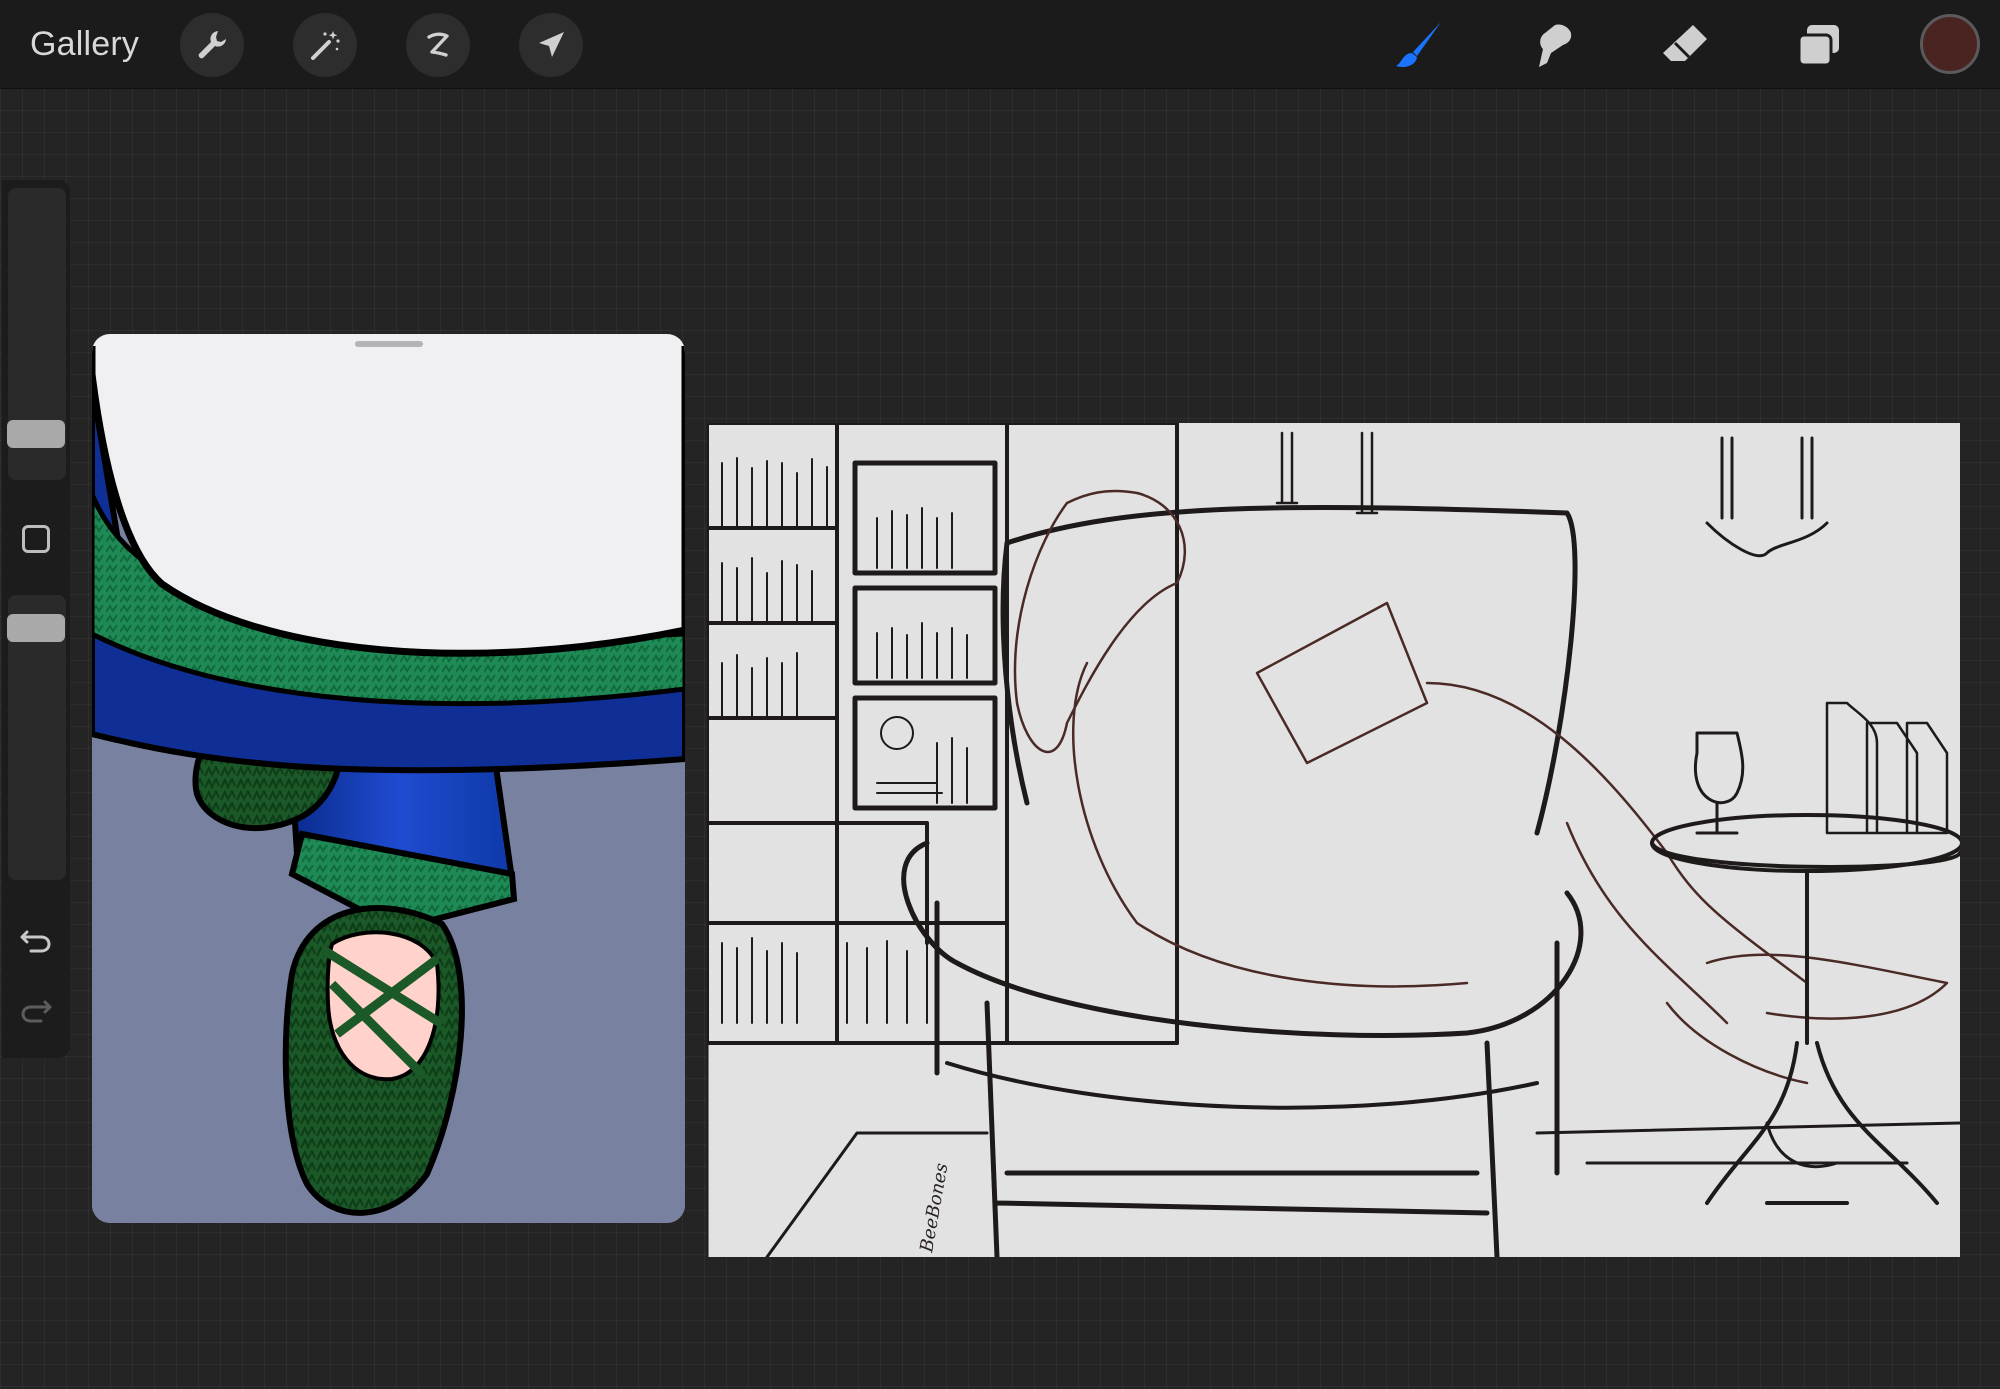  I want to click on brush-icon, so click(1418, 44).